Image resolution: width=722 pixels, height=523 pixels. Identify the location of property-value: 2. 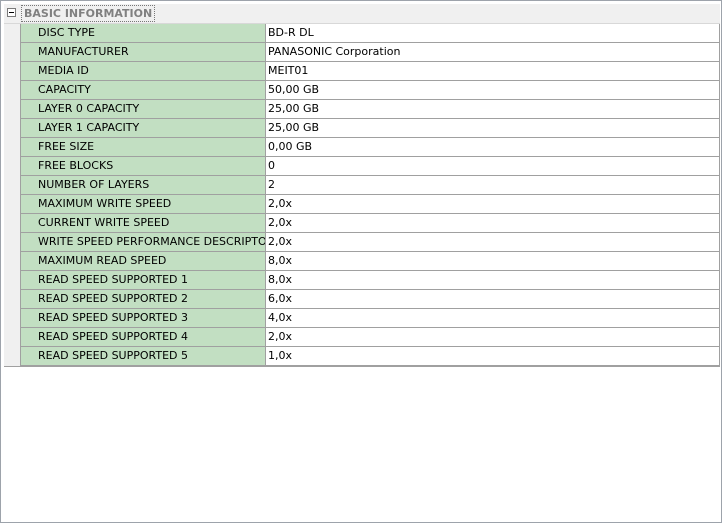
(493, 185).